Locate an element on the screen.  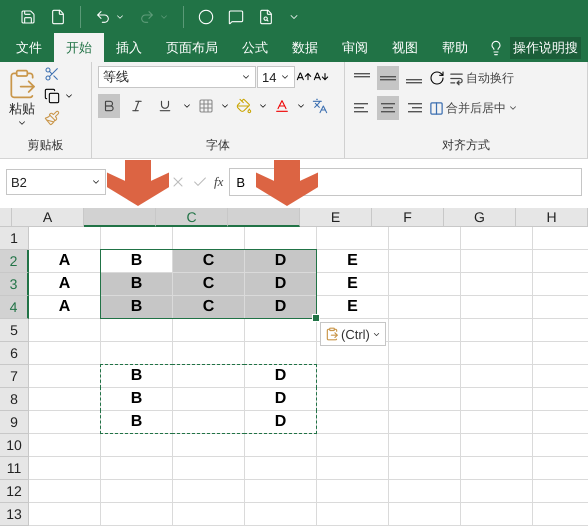
group-label: 对齐方式 is located at coordinates (466, 145).